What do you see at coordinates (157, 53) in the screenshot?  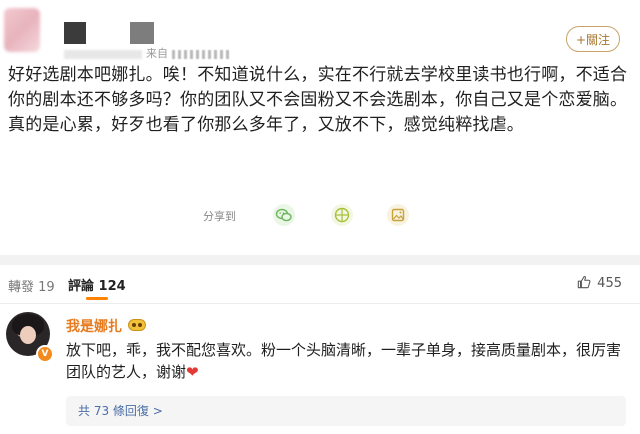 I see `post-source-label: 来自` at bounding box center [157, 53].